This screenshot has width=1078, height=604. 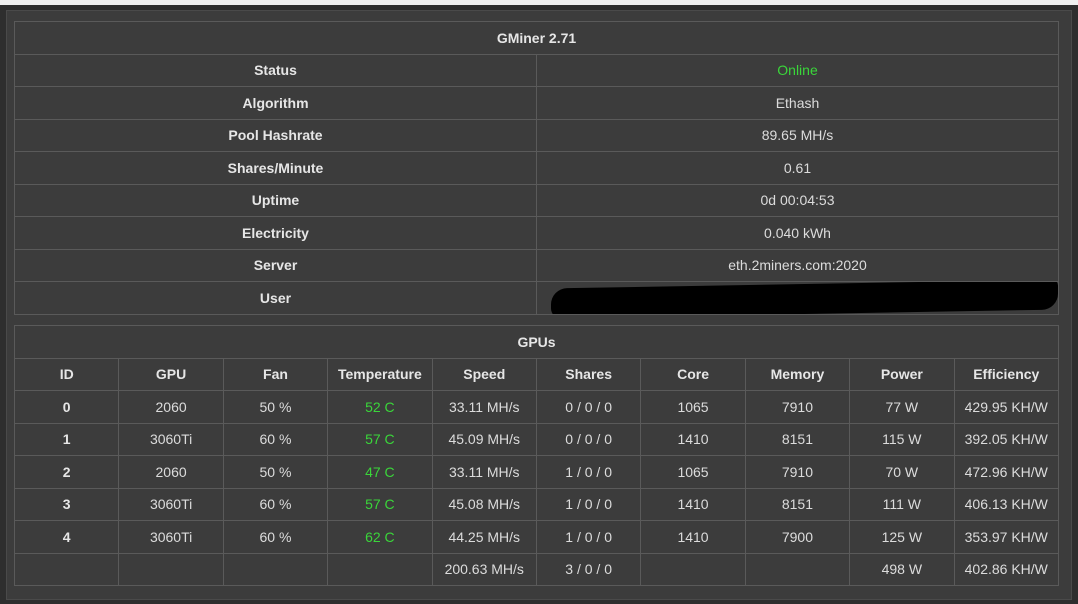 What do you see at coordinates (902, 537) in the screenshot?
I see `gpu-power: 125 W` at bounding box center [902, 537].